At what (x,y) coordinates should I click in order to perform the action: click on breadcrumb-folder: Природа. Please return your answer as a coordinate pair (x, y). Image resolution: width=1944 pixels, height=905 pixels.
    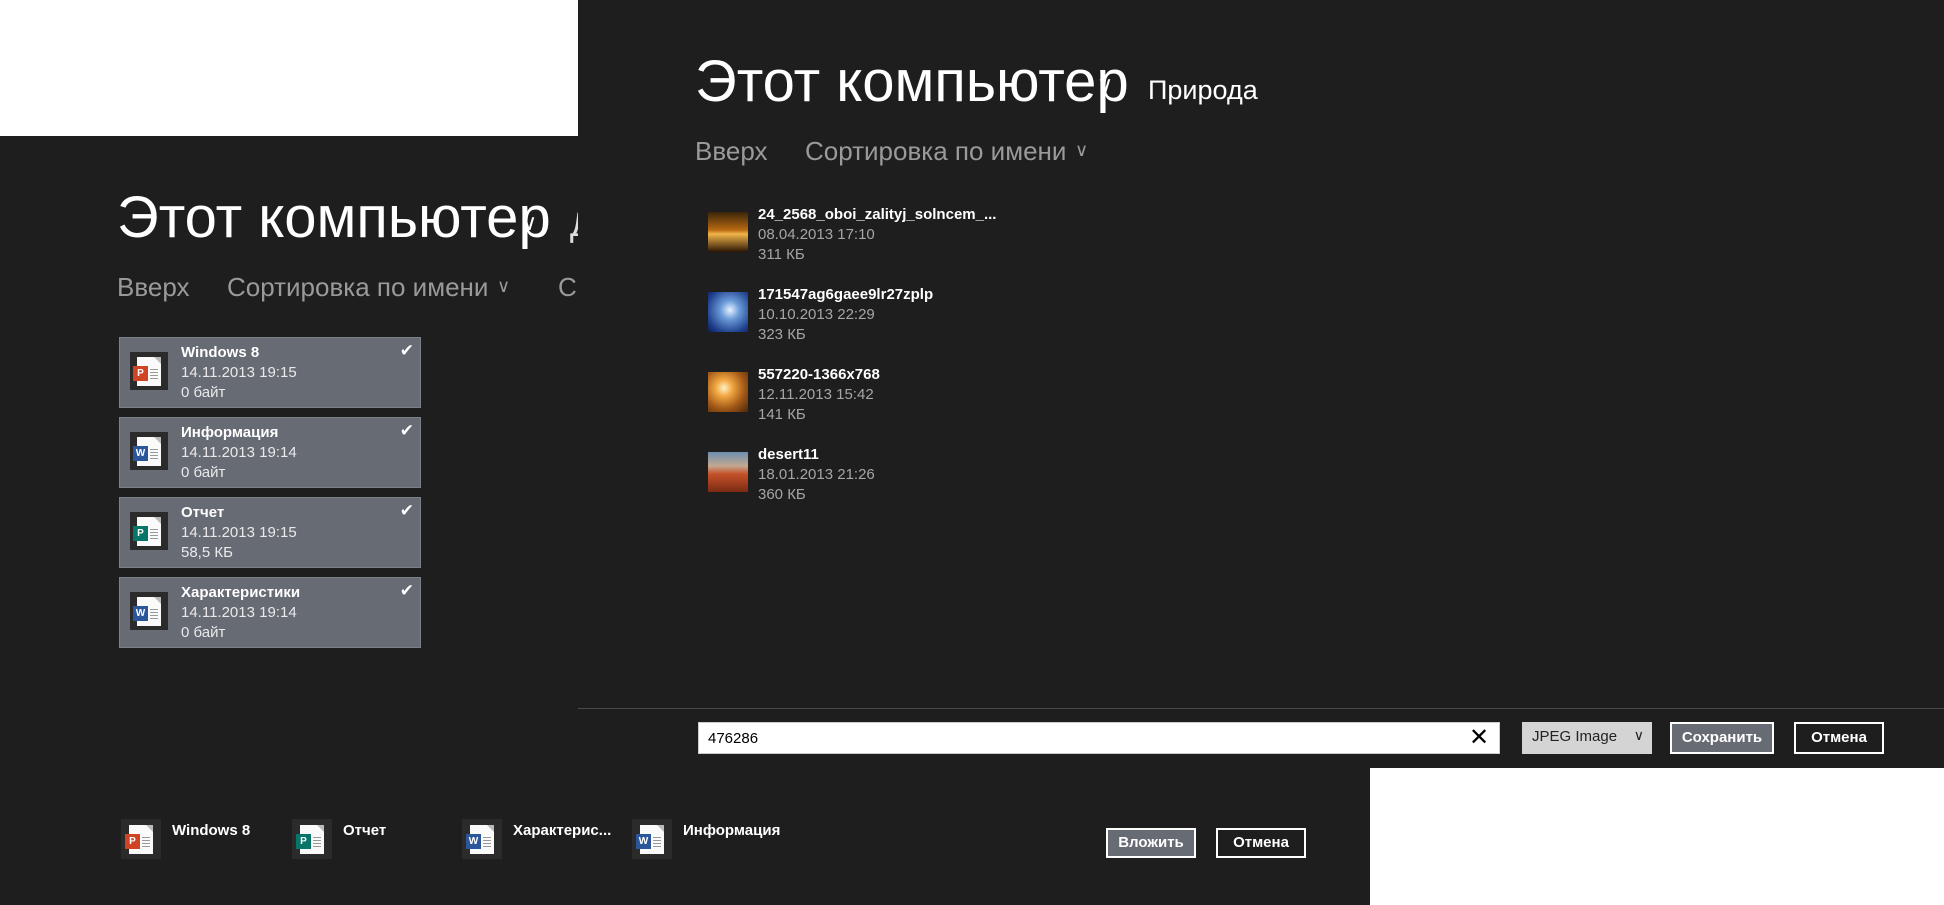
    Looking at the image, I should click on (1203, 90).